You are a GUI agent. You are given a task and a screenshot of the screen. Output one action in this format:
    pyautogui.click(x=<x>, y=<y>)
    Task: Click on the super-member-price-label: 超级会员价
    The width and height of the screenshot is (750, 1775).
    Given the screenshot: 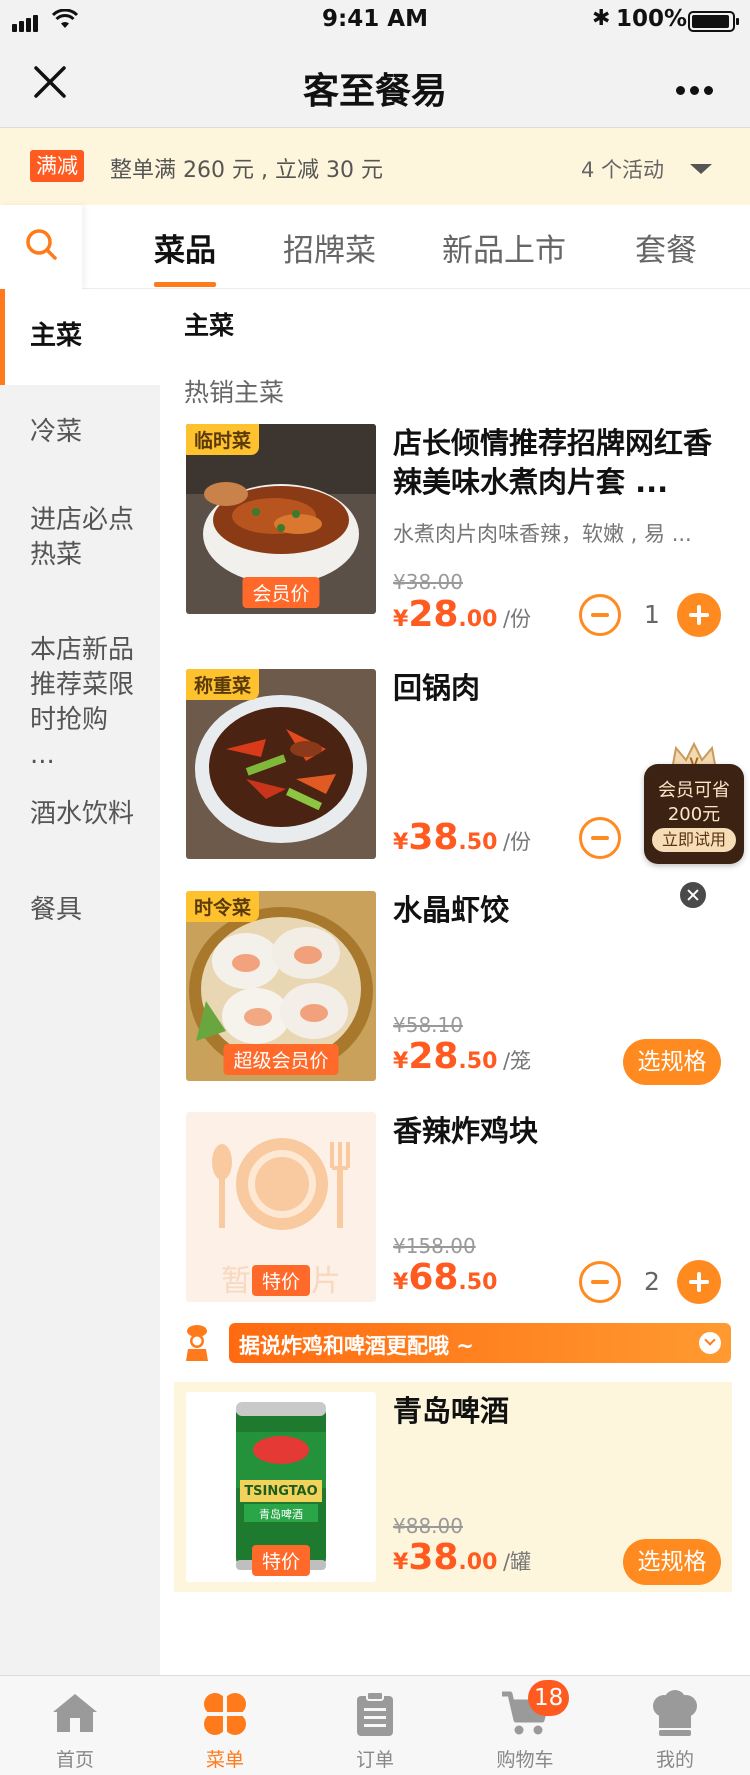 What is the action you would take?
    pyautogui.click(x=281, y=1059)
    